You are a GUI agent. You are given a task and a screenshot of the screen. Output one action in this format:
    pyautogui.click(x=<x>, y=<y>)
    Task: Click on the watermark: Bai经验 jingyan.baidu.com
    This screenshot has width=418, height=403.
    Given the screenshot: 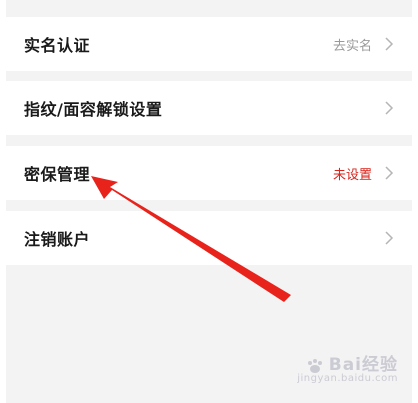 What is the action you would take?
    pyautogui.click(x=347, y=367)
    